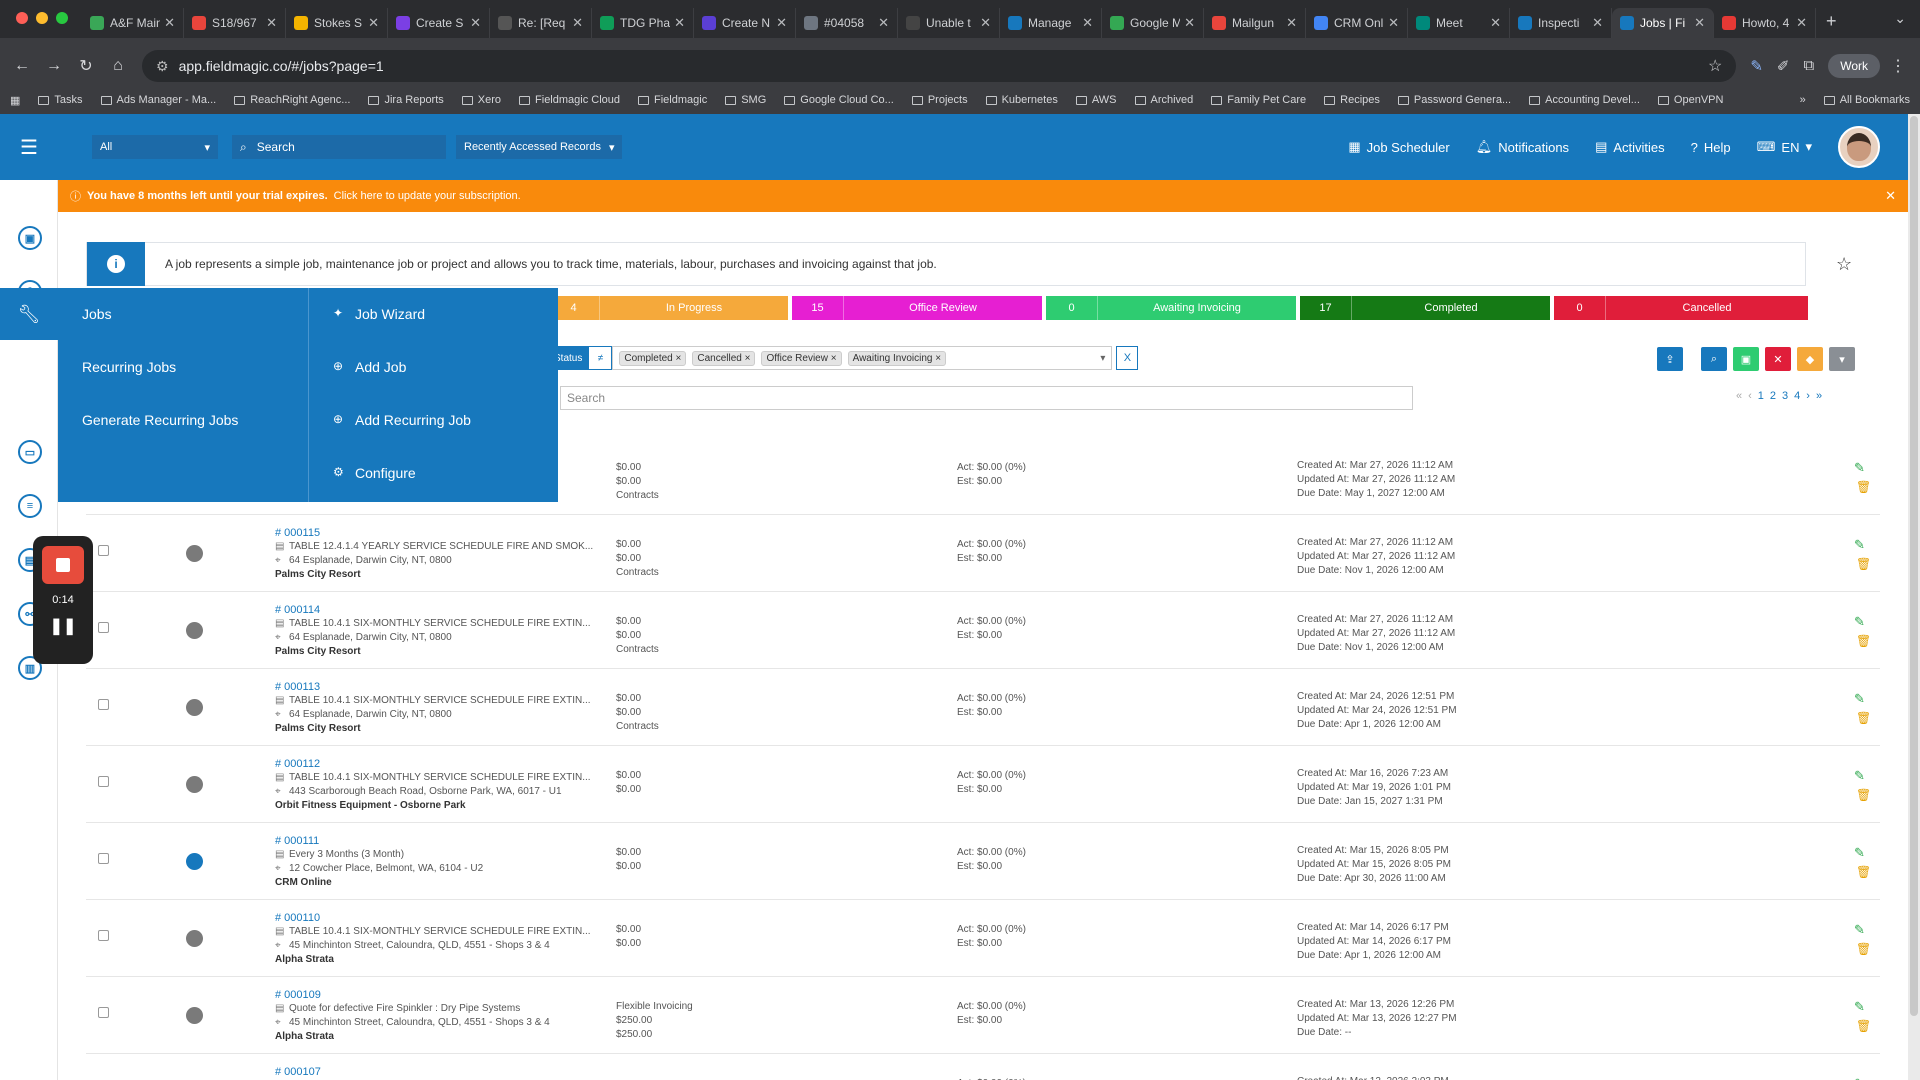 The width and height of the screenshot is (1920, 1080). I want to click on list-search-input: Search, so click(986, 398).